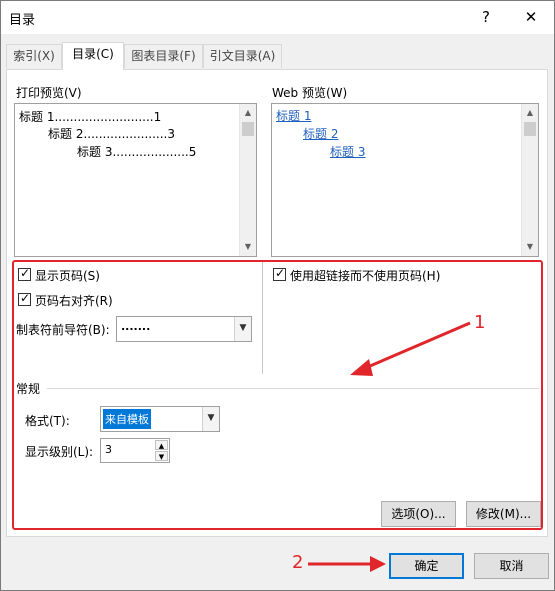  I want to click on annotation-arrows, so click(389, 446).